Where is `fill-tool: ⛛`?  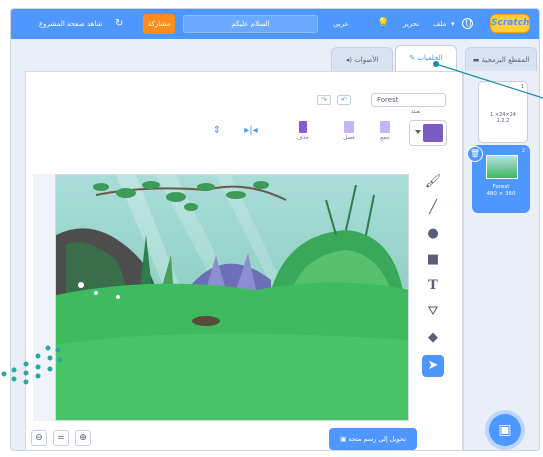 fill-tool: ⛛ is located at coordinates (433, 312).